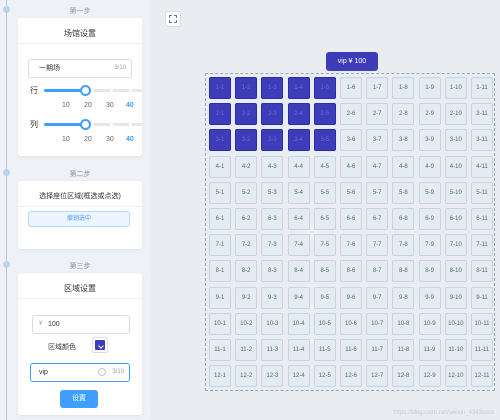 The image size is (500, 420). I want to click on area-price-tag: vip ¥ 100, so click(352, 61).